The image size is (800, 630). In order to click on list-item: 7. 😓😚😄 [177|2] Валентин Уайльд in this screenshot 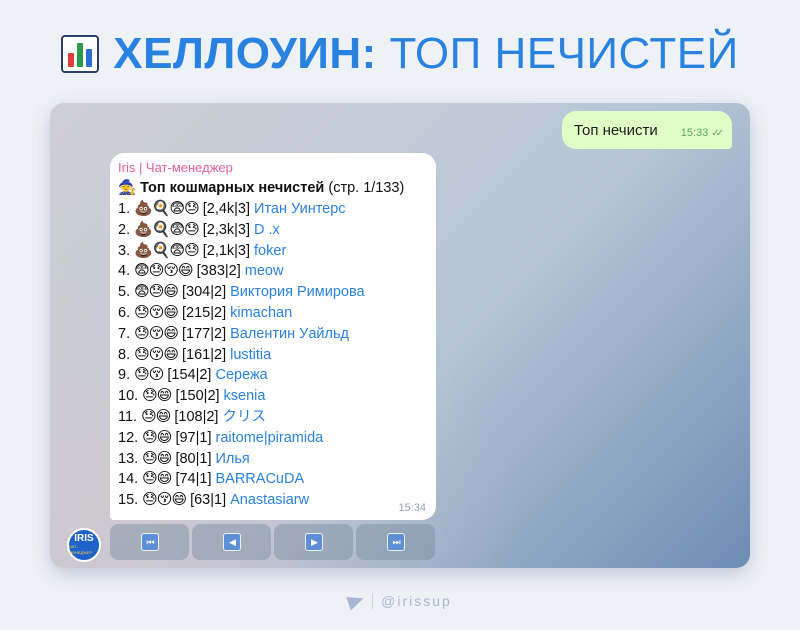, I will do `click(272, 334)`.